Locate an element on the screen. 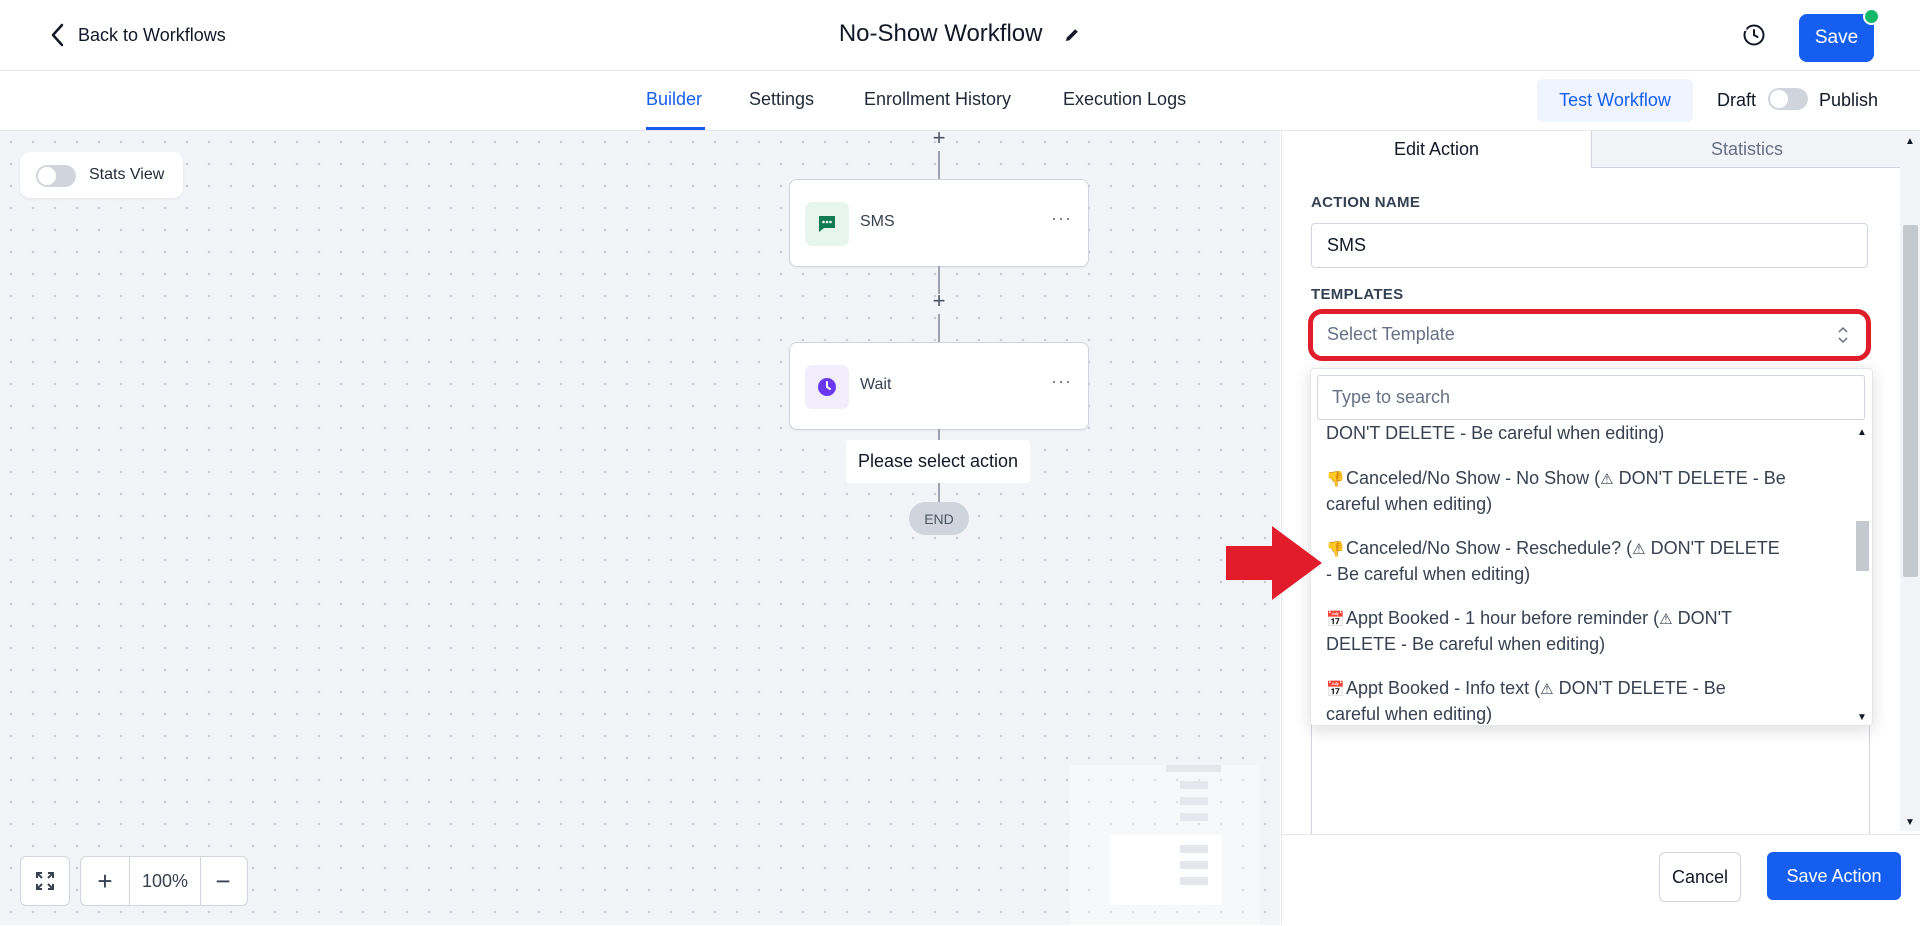  wait-node-label: Wait is located at coordinates (876, 384).